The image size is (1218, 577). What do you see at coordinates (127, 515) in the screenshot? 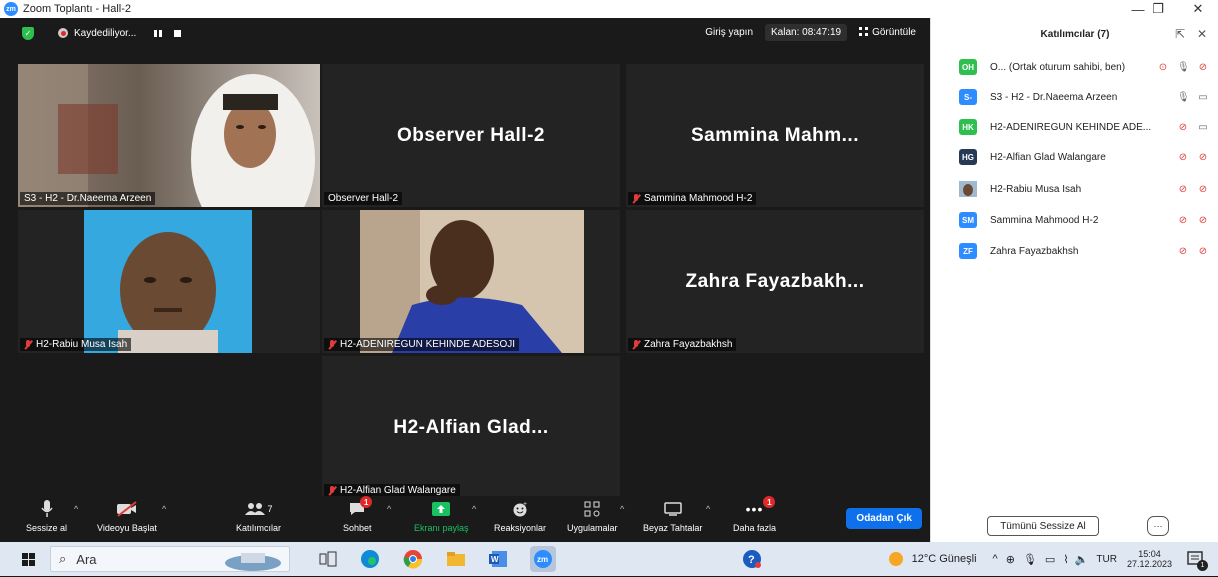
I see `start-video-button: Videoyu Başlat` at bounding box center [127, 515].